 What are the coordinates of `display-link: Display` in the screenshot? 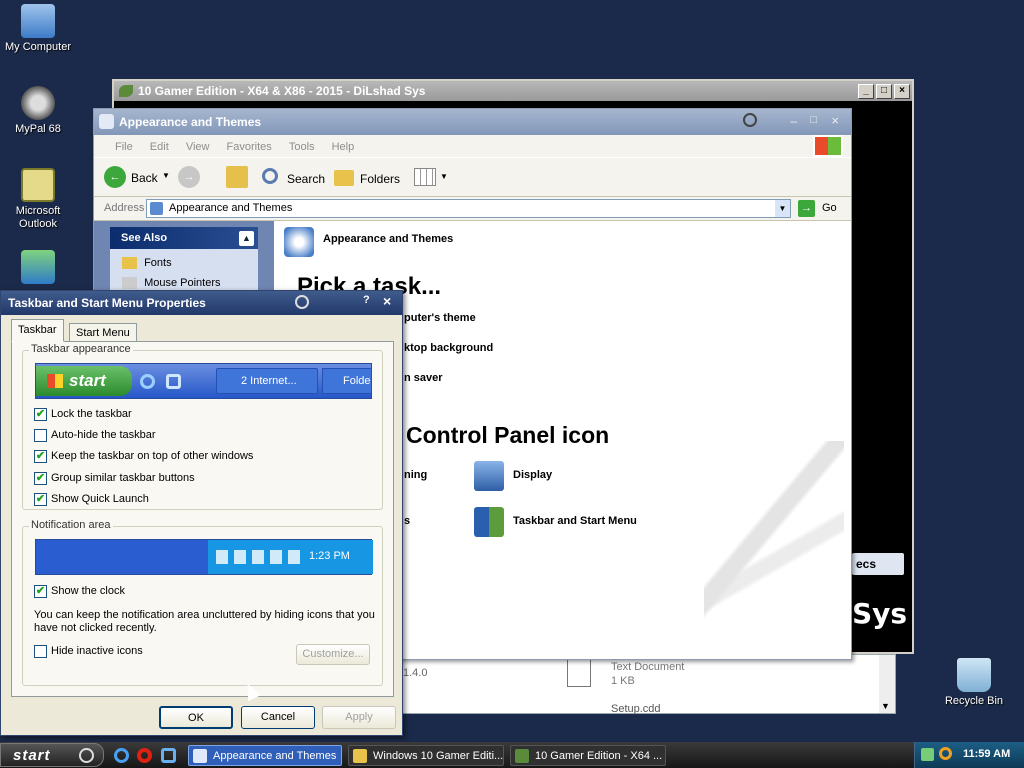 It's located at (534, 477).